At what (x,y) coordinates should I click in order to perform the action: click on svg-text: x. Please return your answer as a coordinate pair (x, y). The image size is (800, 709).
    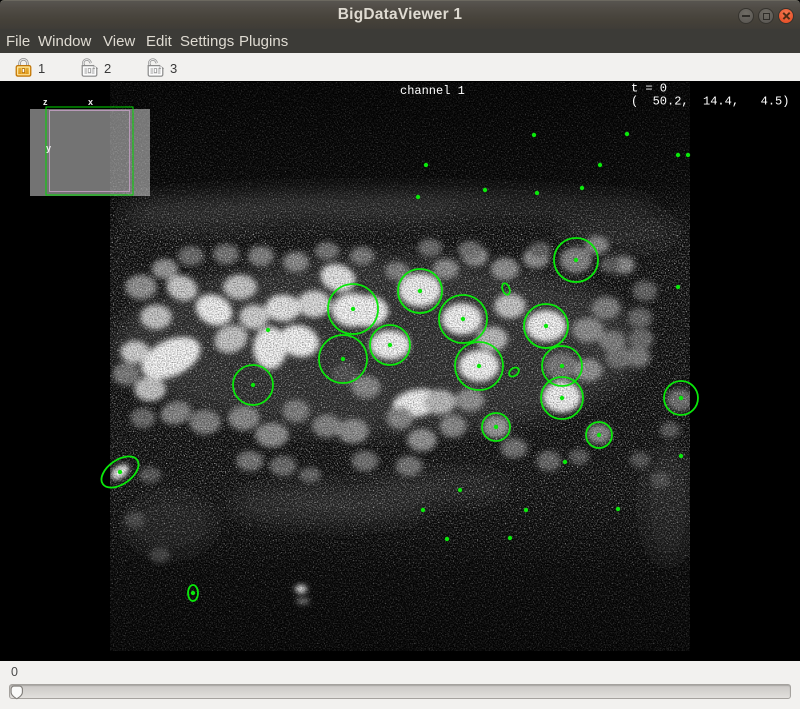
    Looking at the image, I should click on (90, 102).